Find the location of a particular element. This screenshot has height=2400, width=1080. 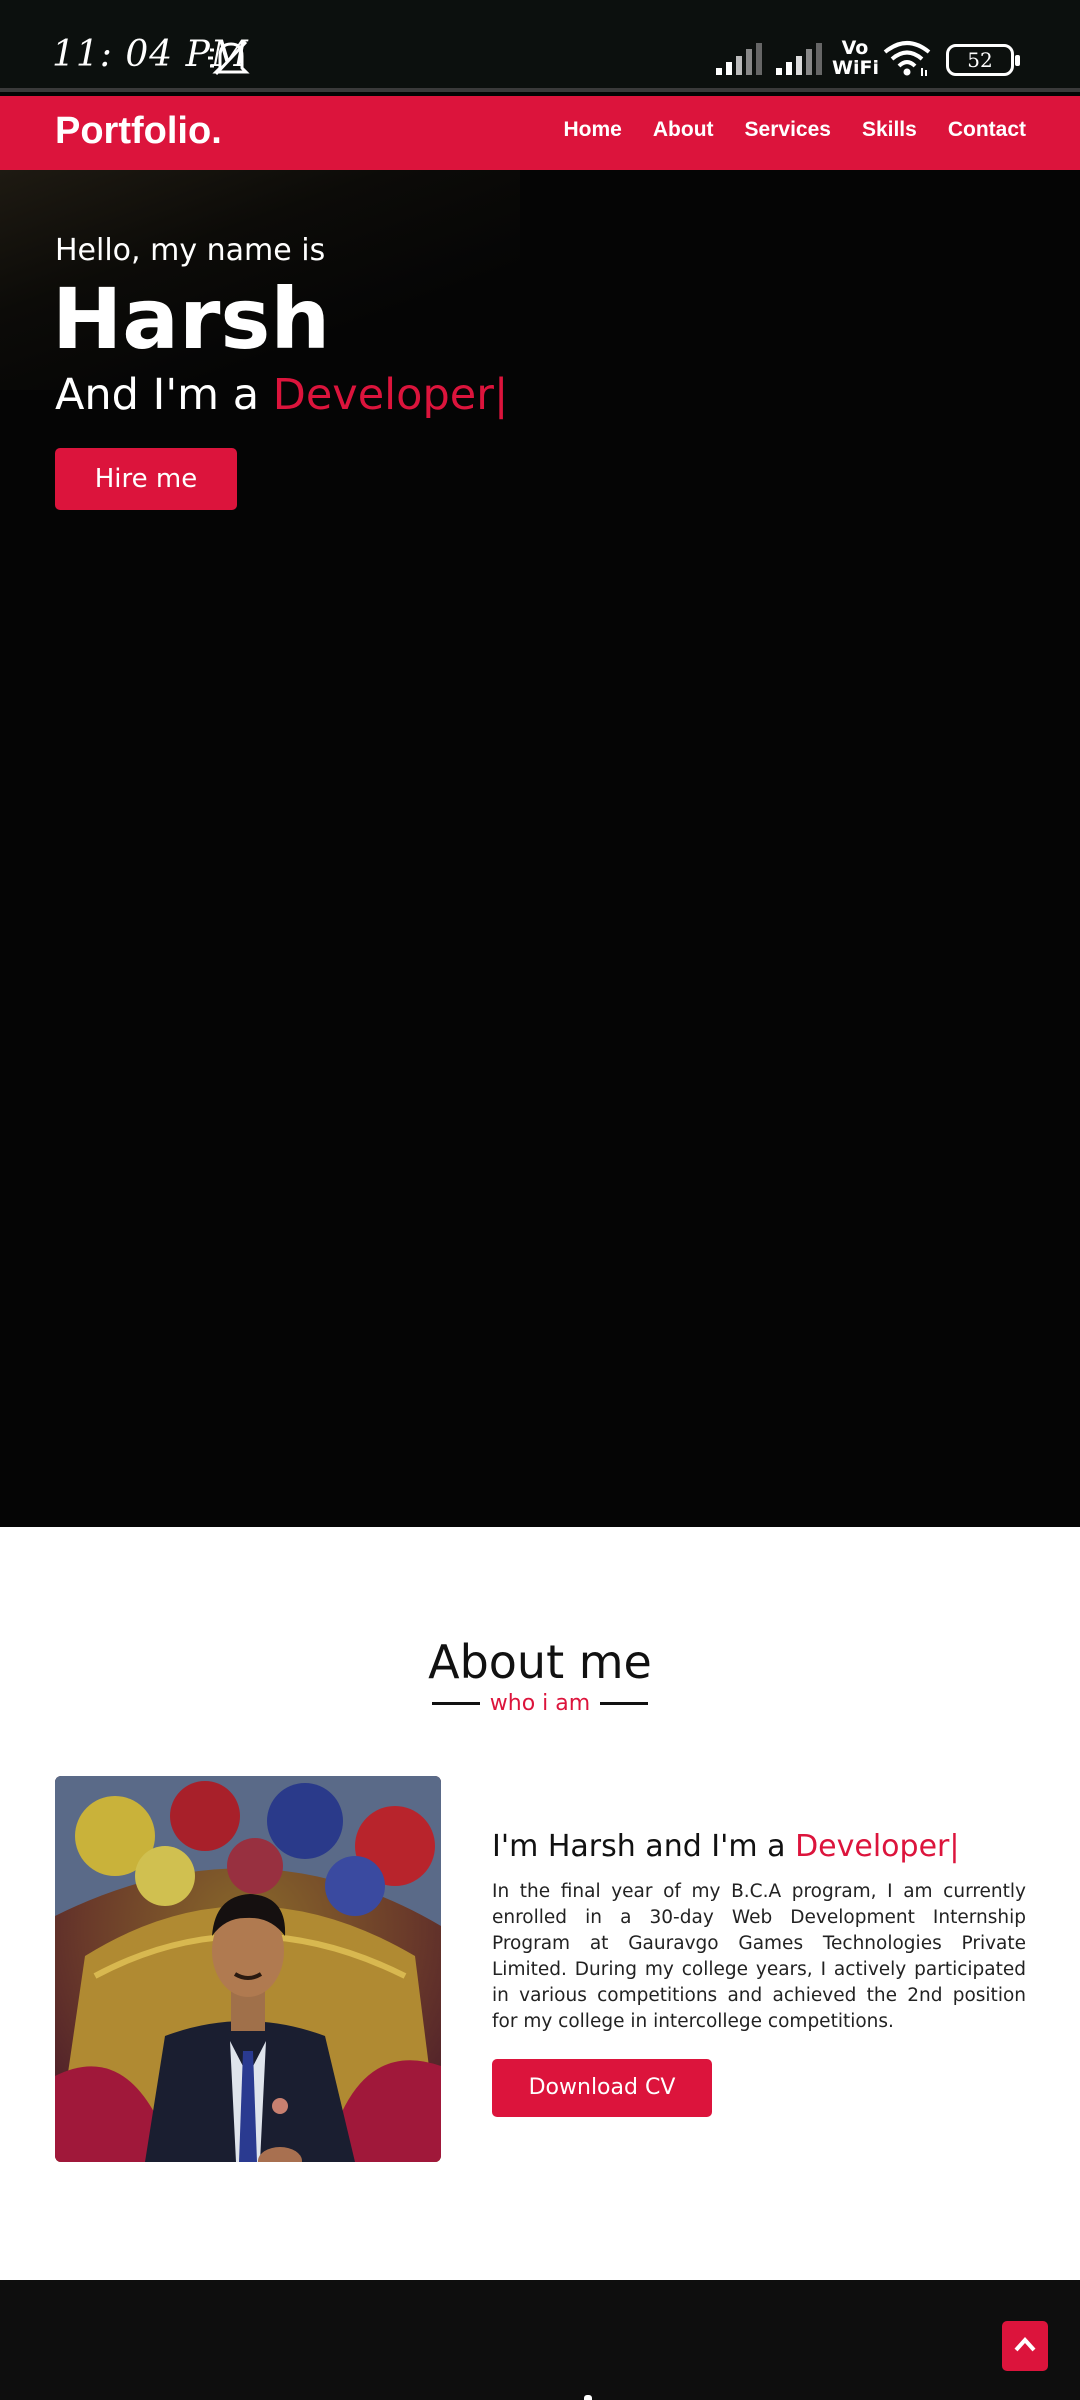

hero-role-prefix: And I'm a is located at coordinates (164, 395).